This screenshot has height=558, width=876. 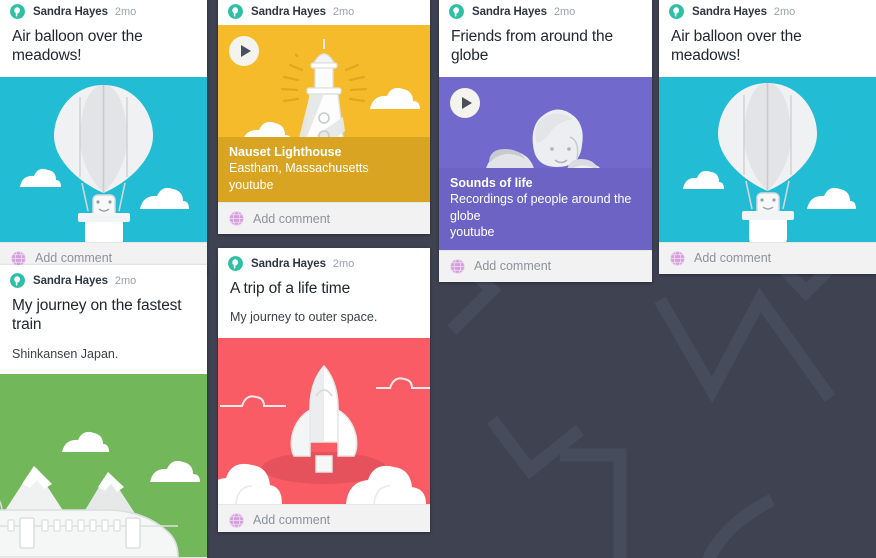 I want to click on card-title: Friends from around the globe, so click(x=532, y=46).